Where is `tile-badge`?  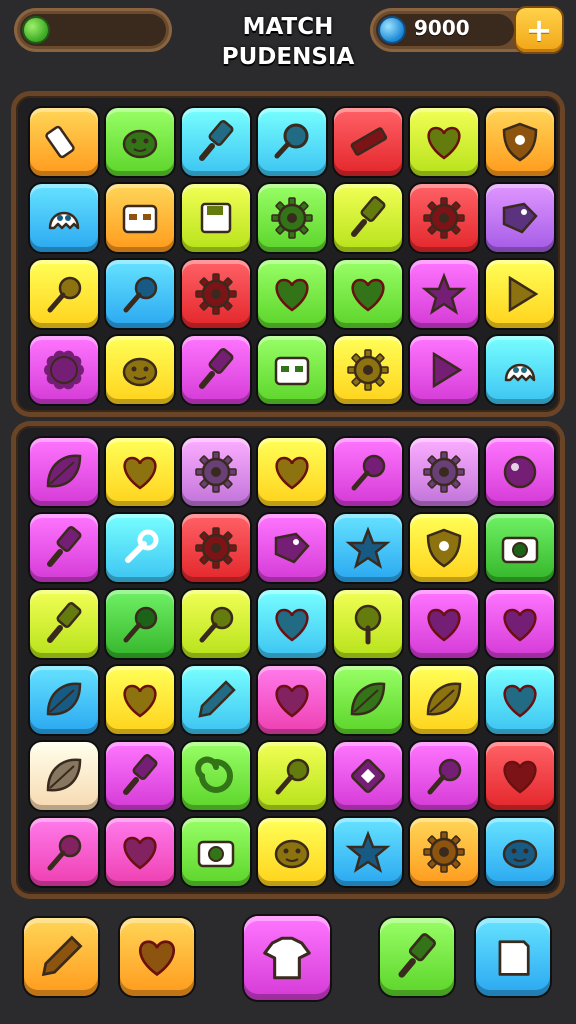 tile-badge is located at coordinates (64, 370).